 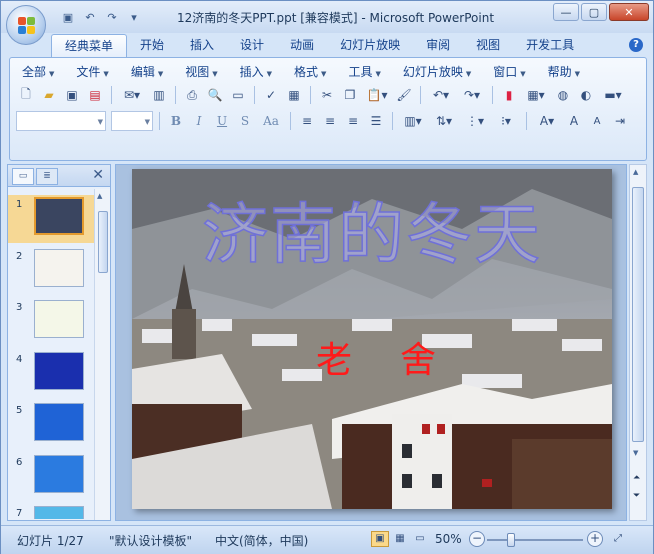 What do you see at coordinates (51, 271) in the screenshot?
I see `slide-thumbnail: 2` at bounding box center [51, 271].